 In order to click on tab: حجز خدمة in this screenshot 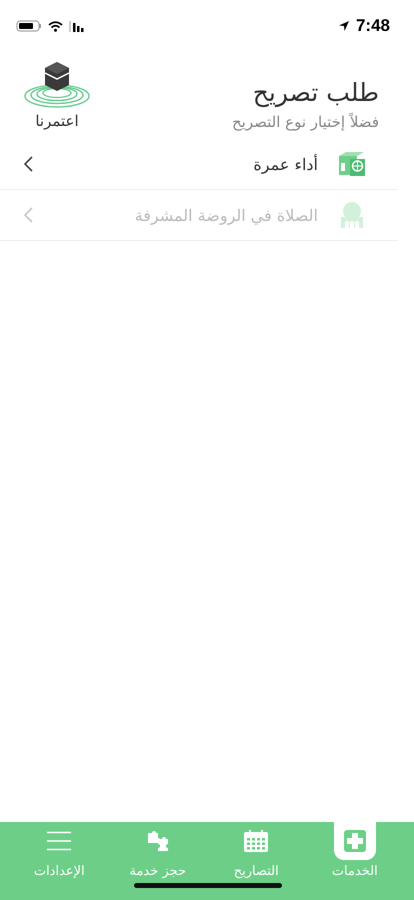, I will do `click(157, 853)`.